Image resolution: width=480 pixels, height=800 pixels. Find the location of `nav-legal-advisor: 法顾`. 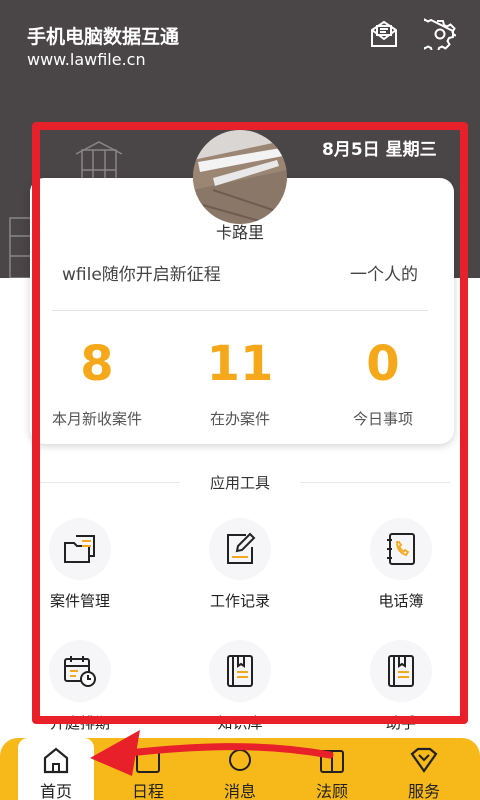

nav-legal-advisor: 法顾 is located at coordinates (332, 769).